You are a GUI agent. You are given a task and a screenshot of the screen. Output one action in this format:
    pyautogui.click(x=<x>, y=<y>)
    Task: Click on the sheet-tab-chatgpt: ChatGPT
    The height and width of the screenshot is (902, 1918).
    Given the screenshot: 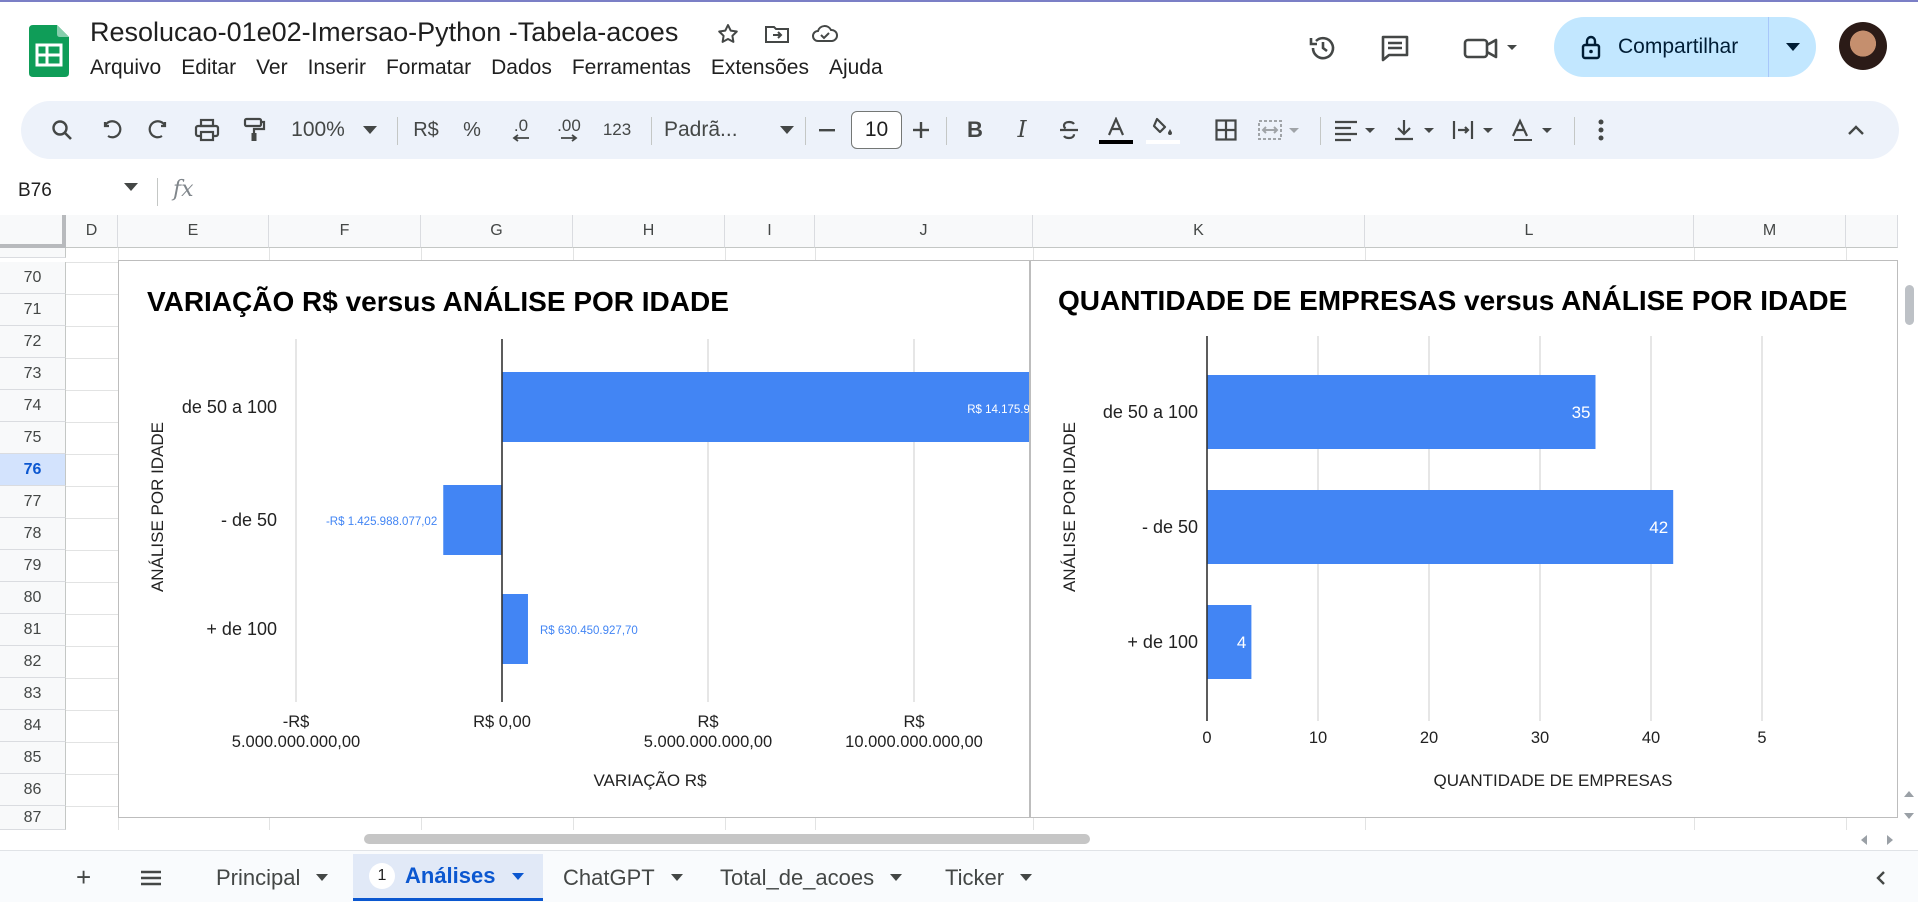 What is the action you would take?
    pyautogui.click(x=617, y=877)
    